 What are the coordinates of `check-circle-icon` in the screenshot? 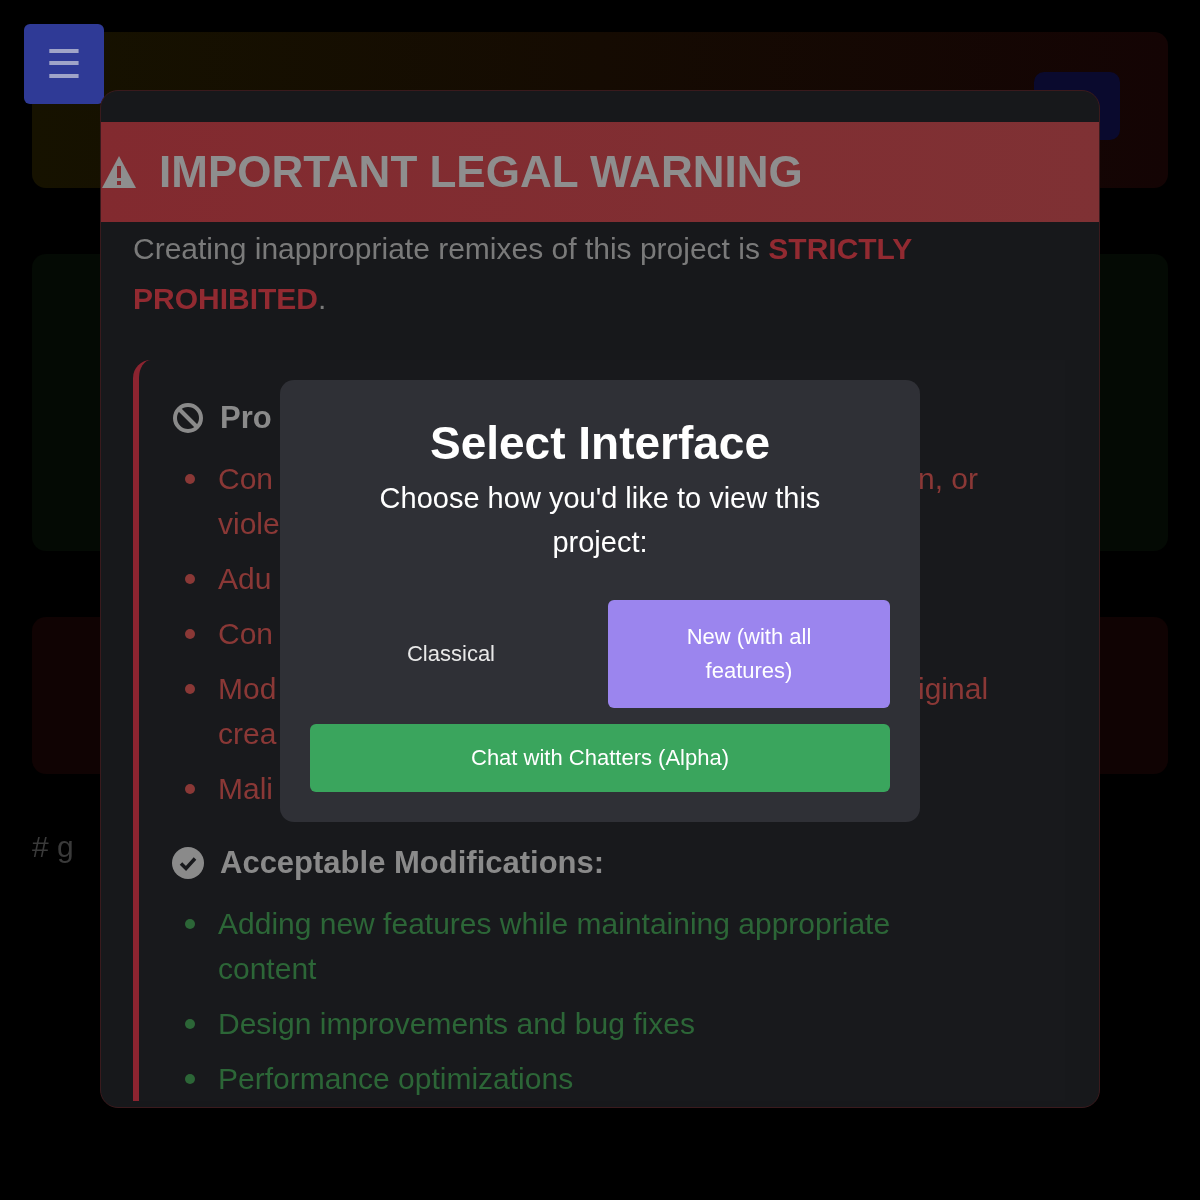 It's located at (188, 863).